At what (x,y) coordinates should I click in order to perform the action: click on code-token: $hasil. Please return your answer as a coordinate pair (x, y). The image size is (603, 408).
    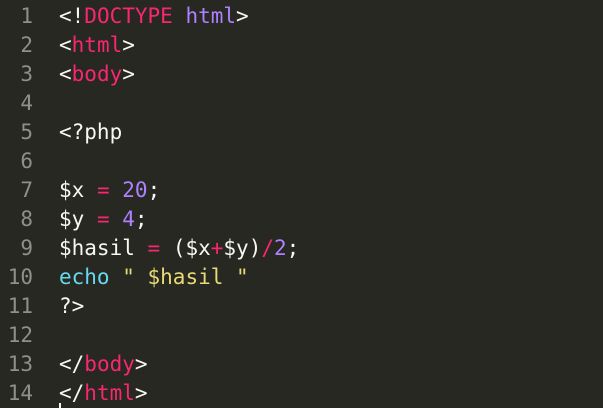
    Looking at the image, I should click on (97, 248).